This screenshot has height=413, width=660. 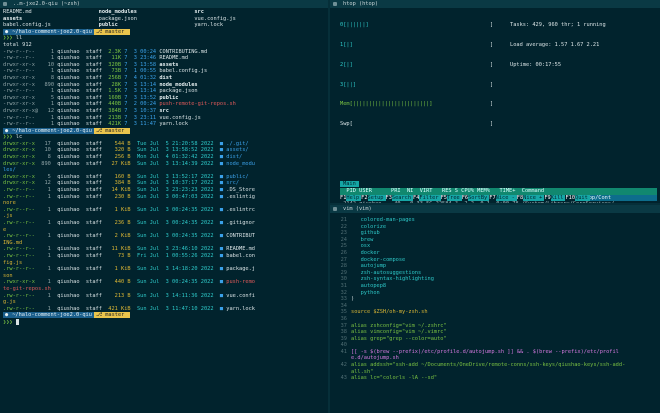 I want to click on file-name-wrap: son, so click(x=8, y=275).